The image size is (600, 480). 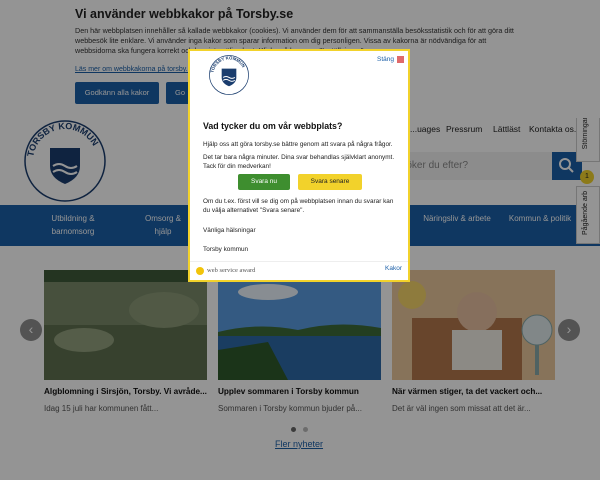 I want to click on answer-now-button: Svara nu, so click(x=264, y=182).